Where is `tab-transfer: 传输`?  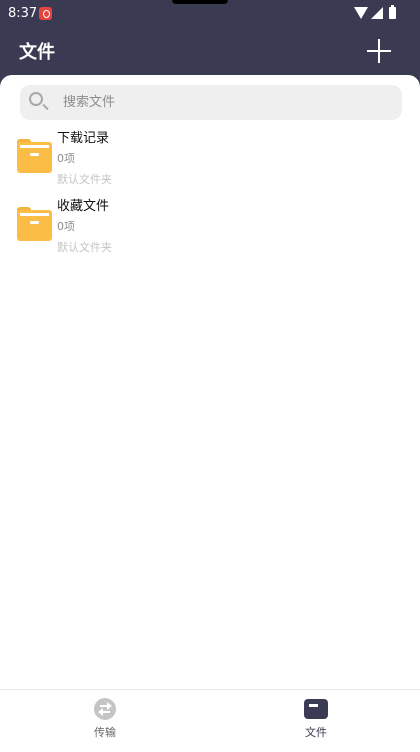 tab-transfer: 传输 is located at coordinates (105, 721).